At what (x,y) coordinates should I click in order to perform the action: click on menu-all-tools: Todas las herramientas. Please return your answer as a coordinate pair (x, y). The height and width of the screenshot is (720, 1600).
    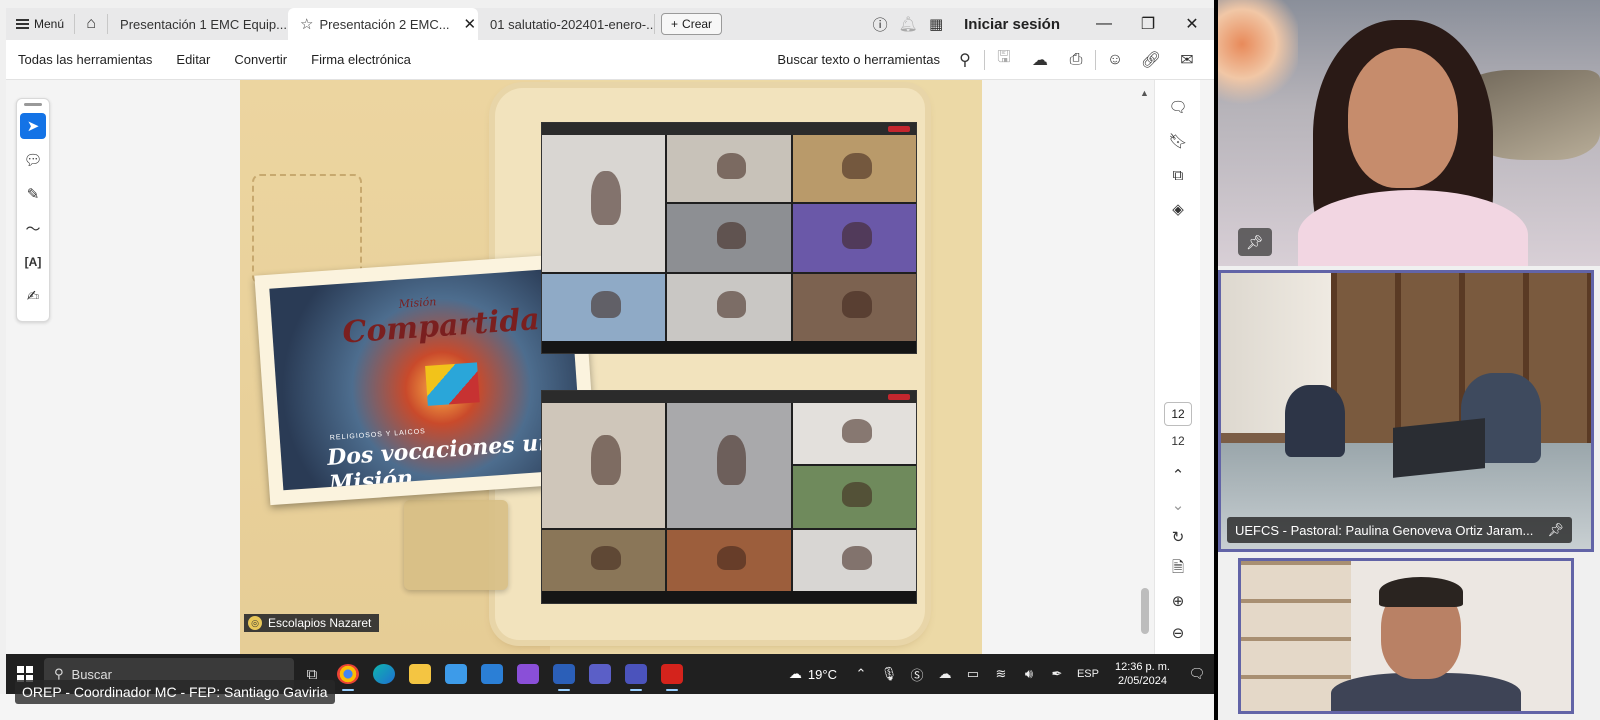
    Looking at the image, I should click on (85, 59).